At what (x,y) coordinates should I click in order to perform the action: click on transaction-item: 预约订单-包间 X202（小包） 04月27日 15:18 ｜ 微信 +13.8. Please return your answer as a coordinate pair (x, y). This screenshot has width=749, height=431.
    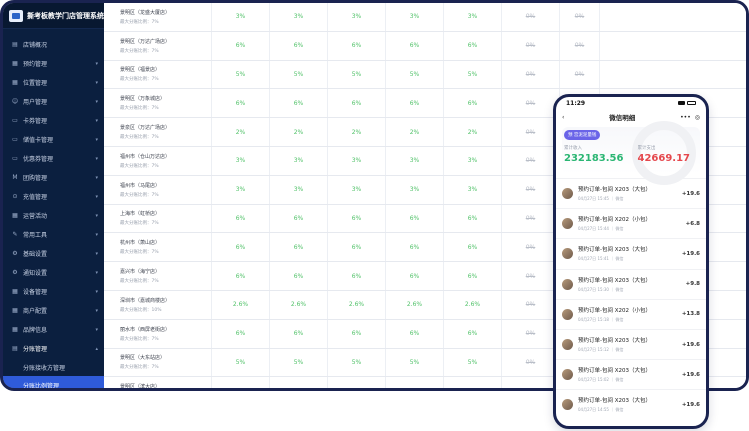
    Looking at the image, I should click on (631, 313).